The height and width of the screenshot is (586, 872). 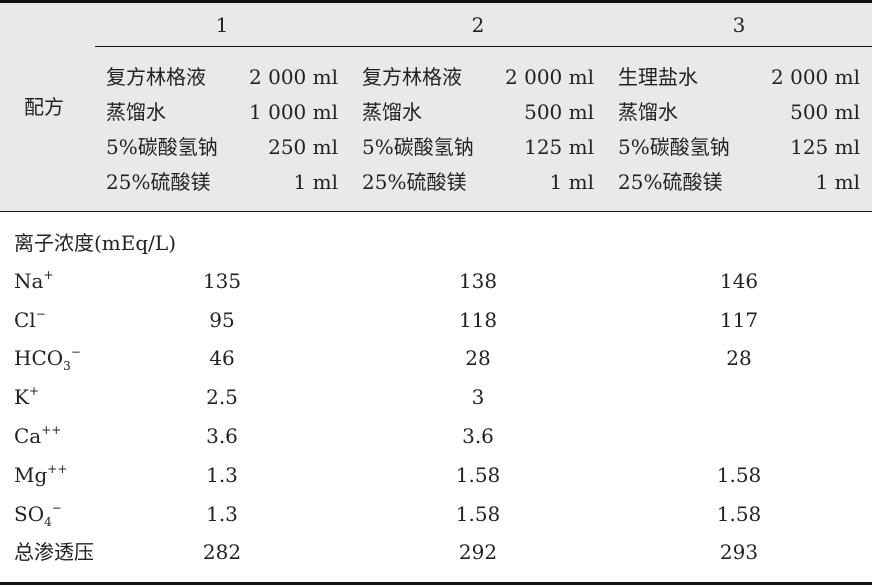 I want to click on column-number-1: 1, so click(x=222, y=25).